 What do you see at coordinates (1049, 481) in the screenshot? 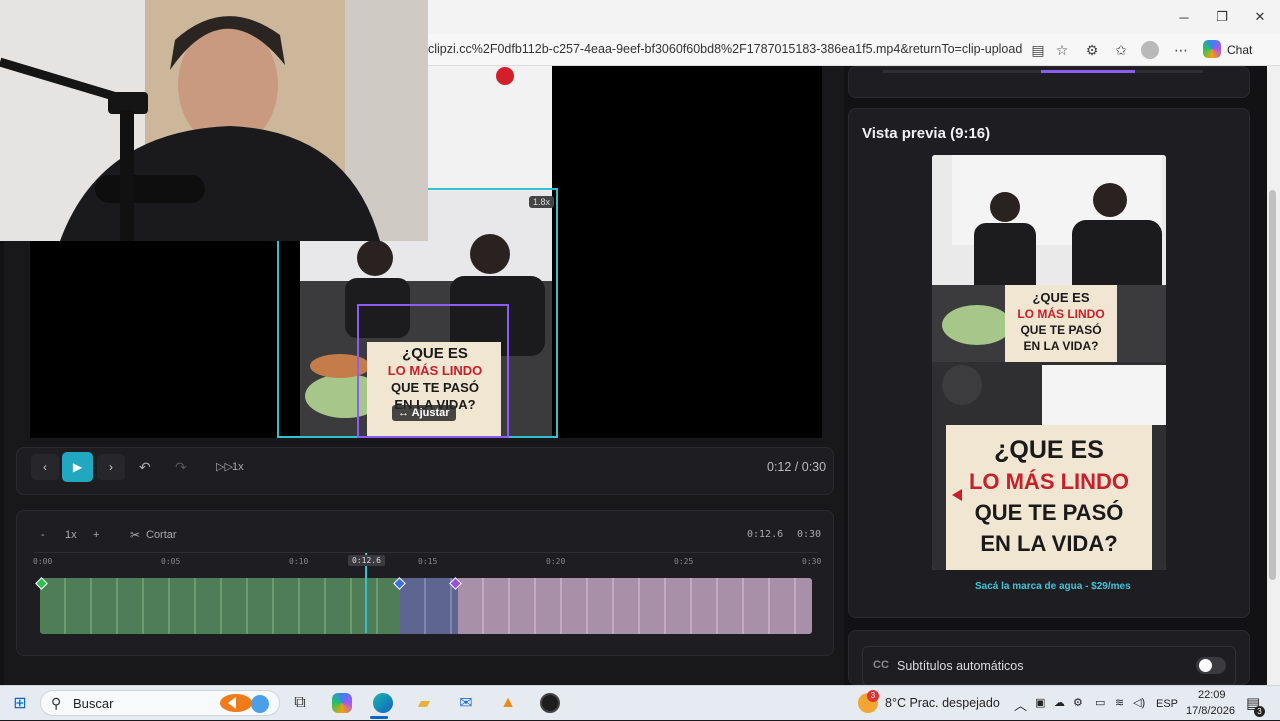
I see `big-poster-line-2: LO MÁS LINDO` at bounding box center [1049, 481].